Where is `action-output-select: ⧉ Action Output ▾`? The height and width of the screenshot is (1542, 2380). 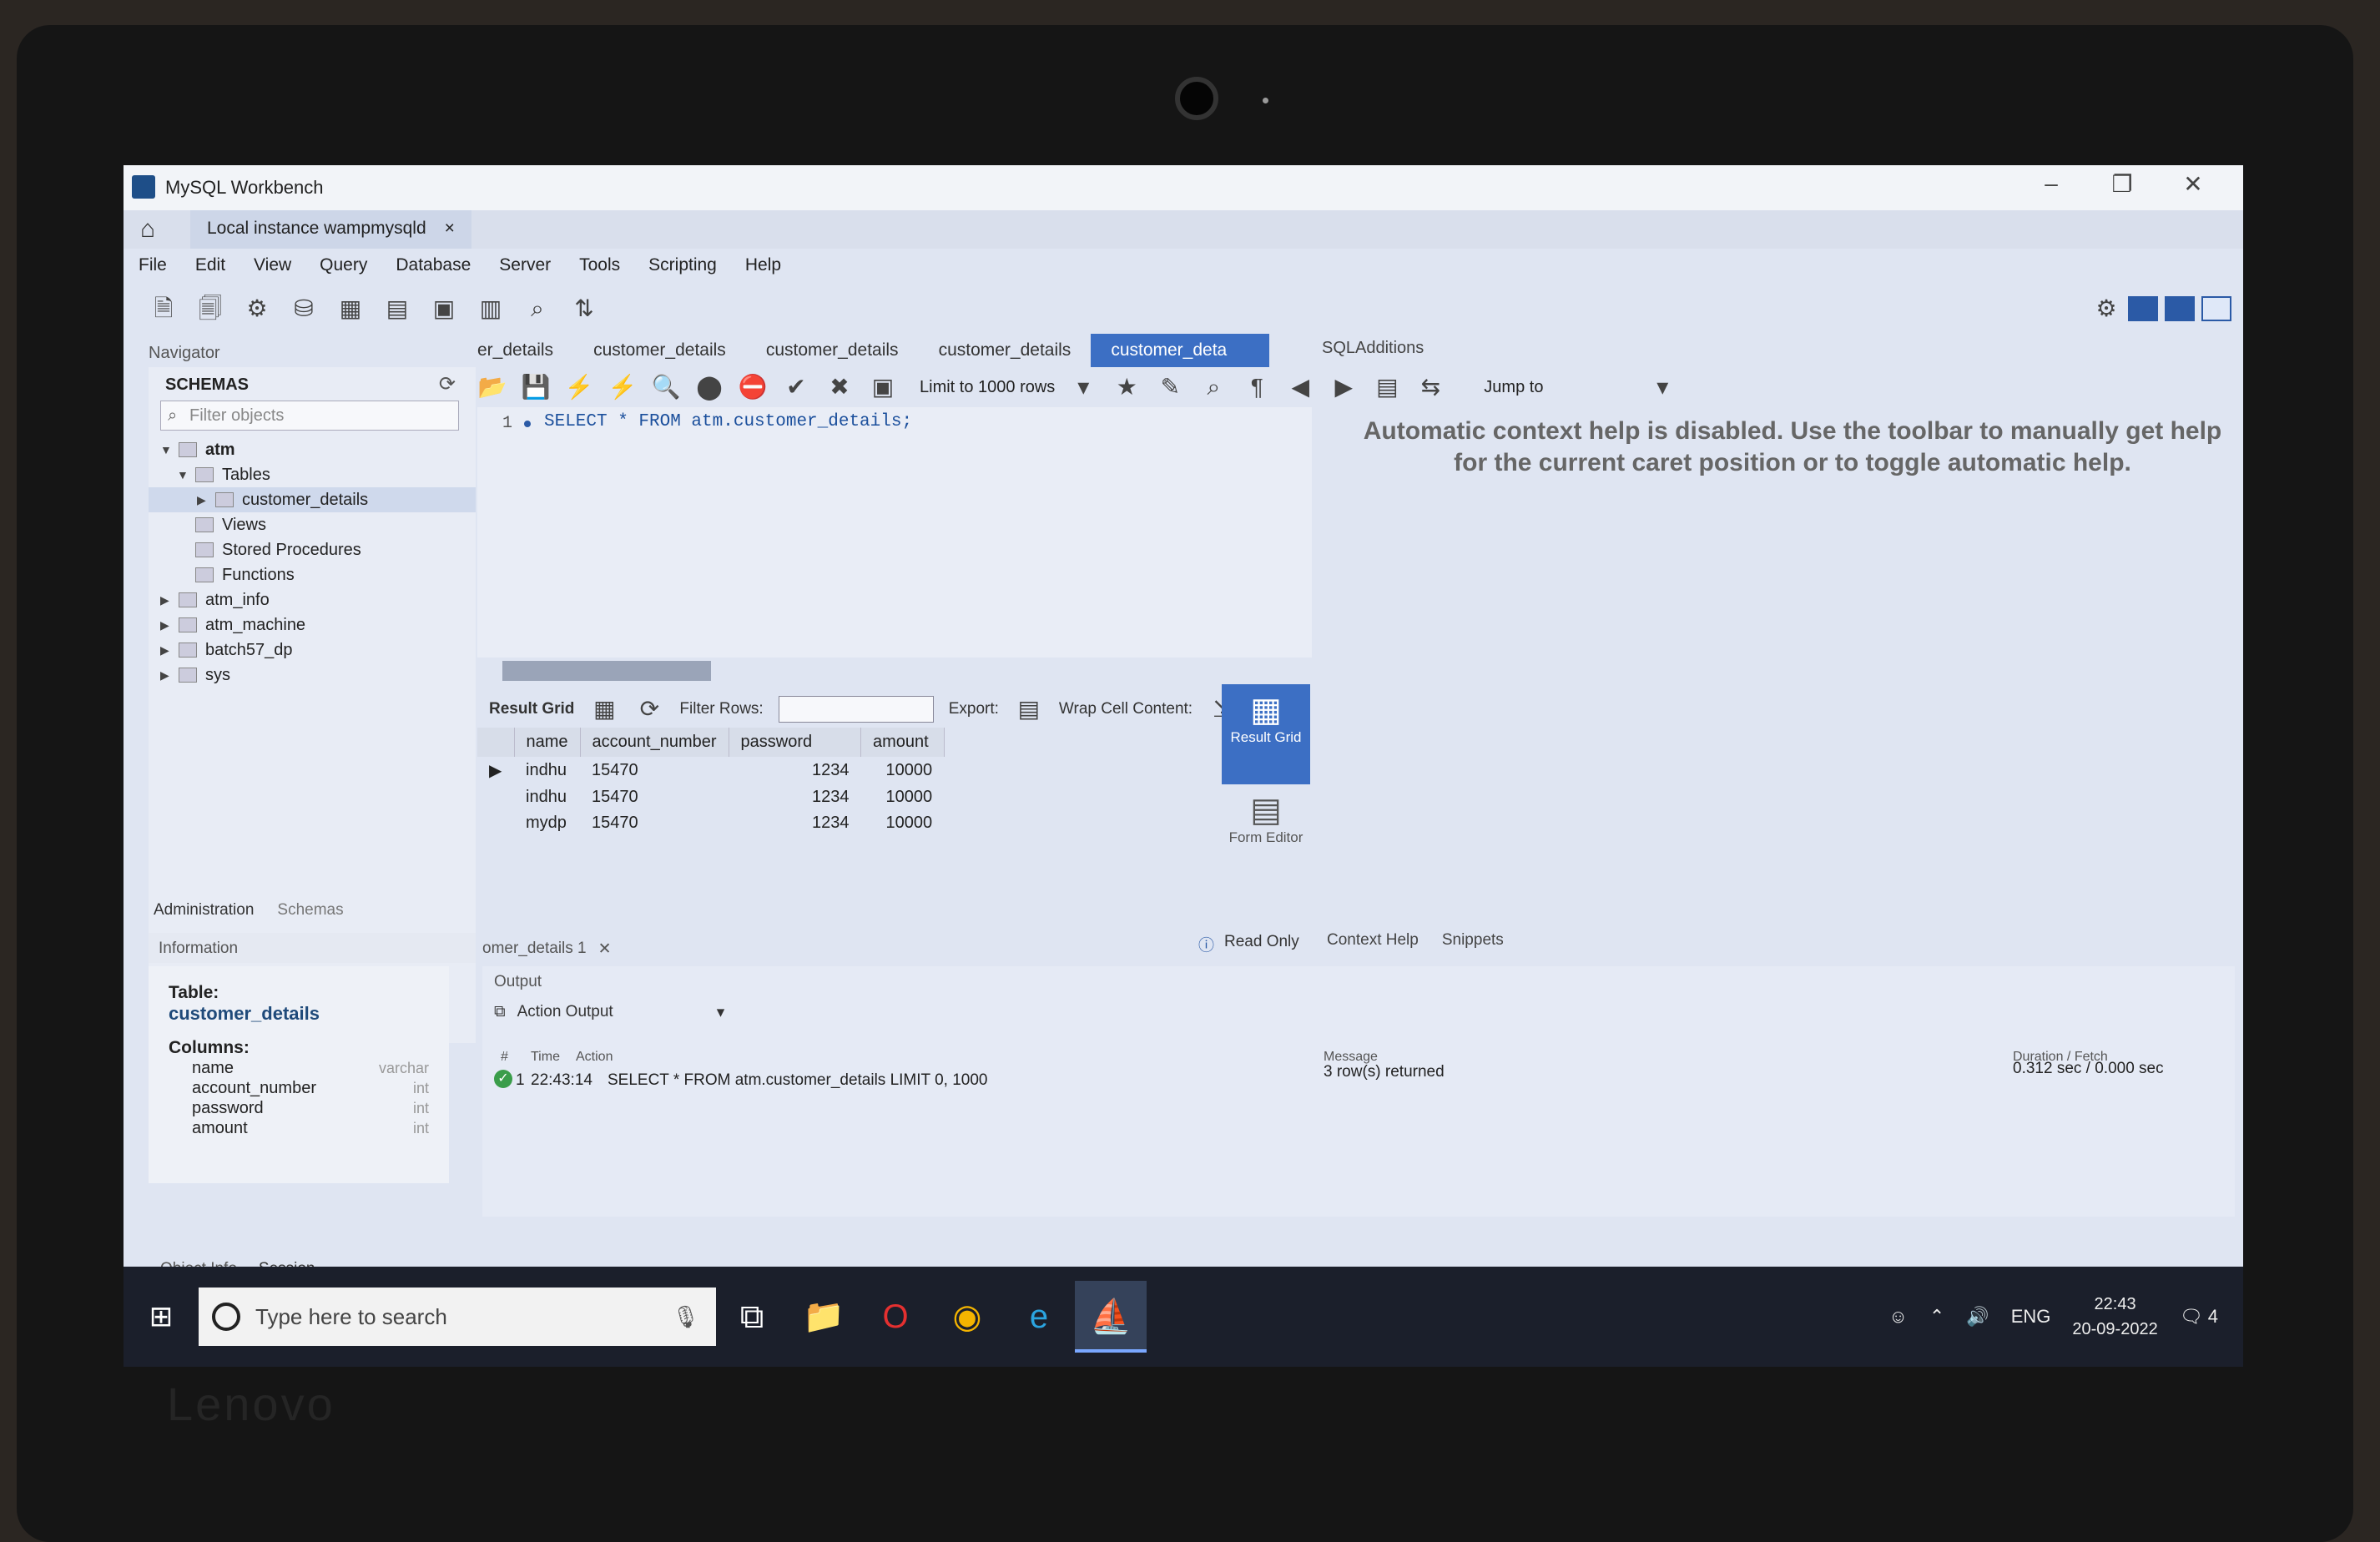
action-output-select: ⧉ Action Output ▾ is located at coordinates (609, 1012).